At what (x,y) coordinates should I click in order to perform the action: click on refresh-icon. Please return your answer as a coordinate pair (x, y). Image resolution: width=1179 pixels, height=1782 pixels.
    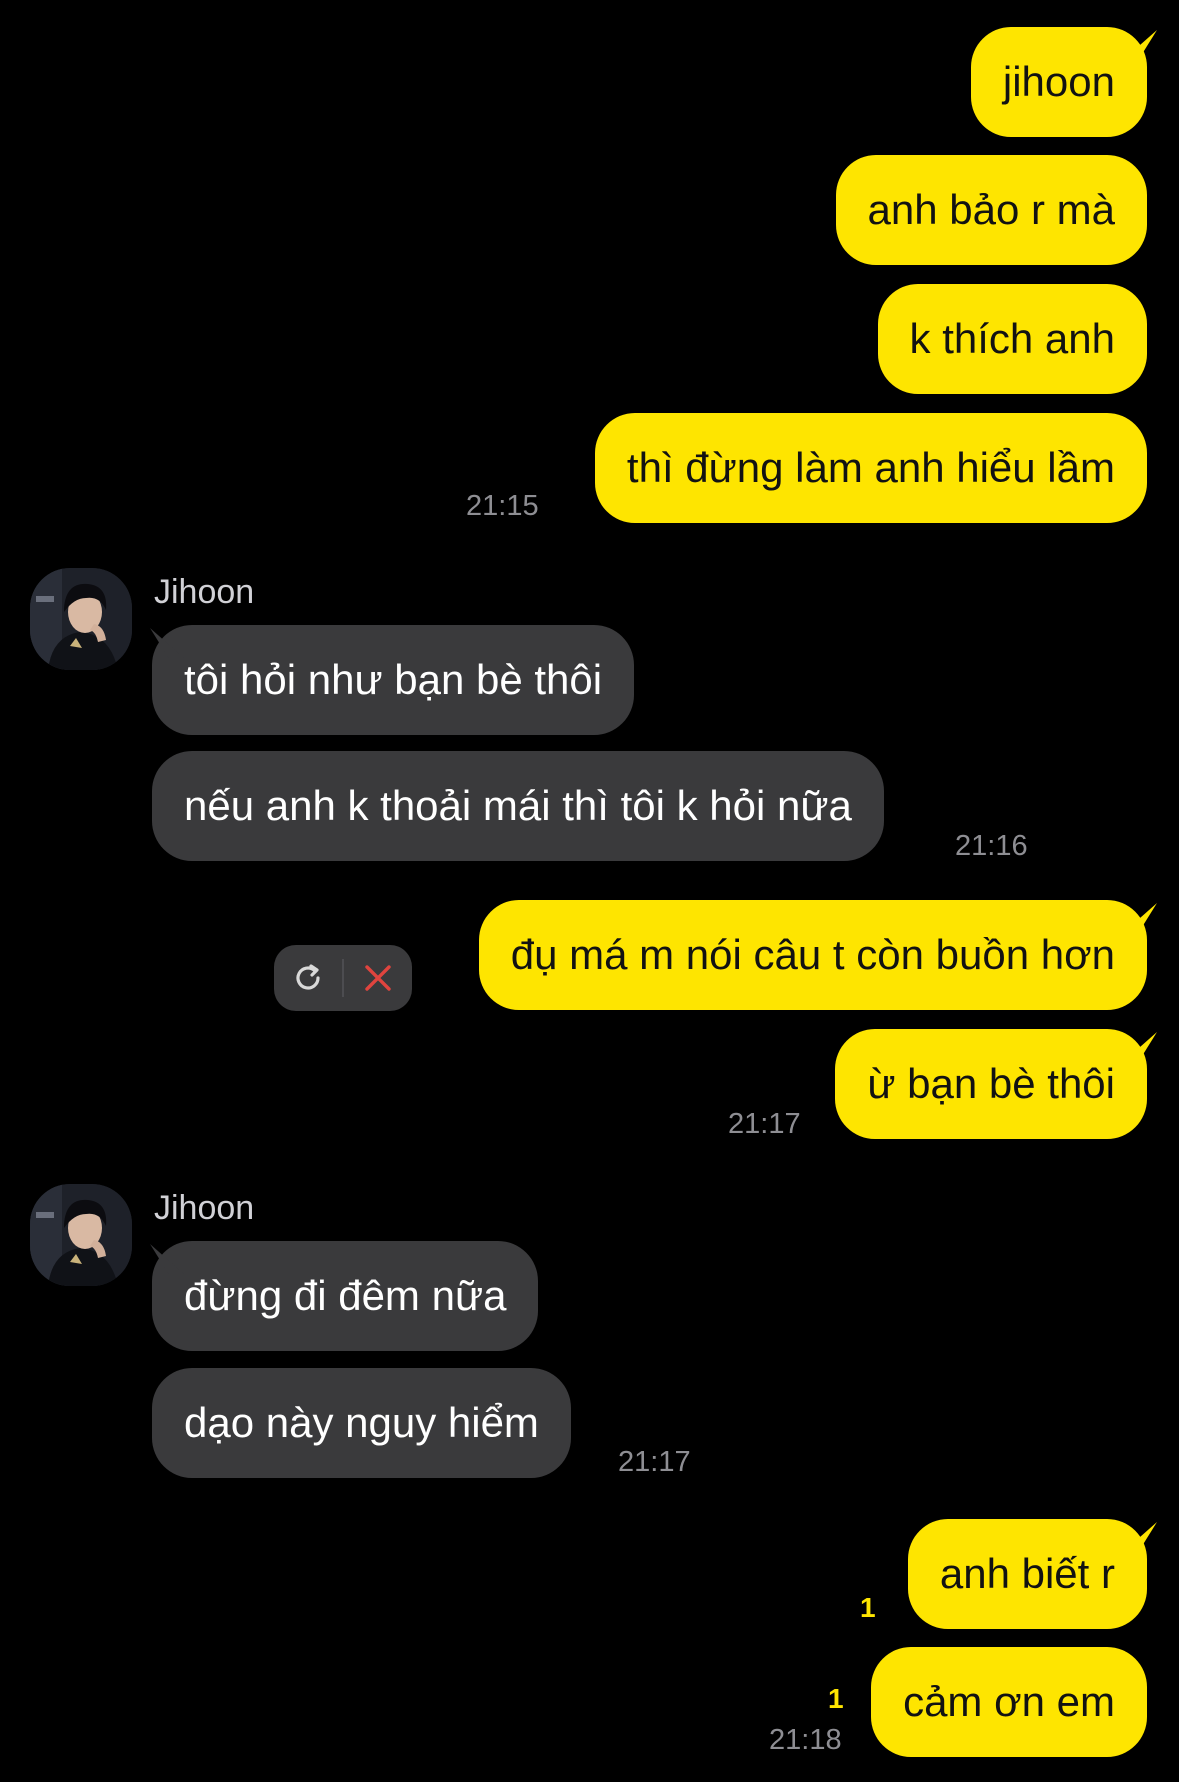
    Looking at the image, I should click on (308, 977).